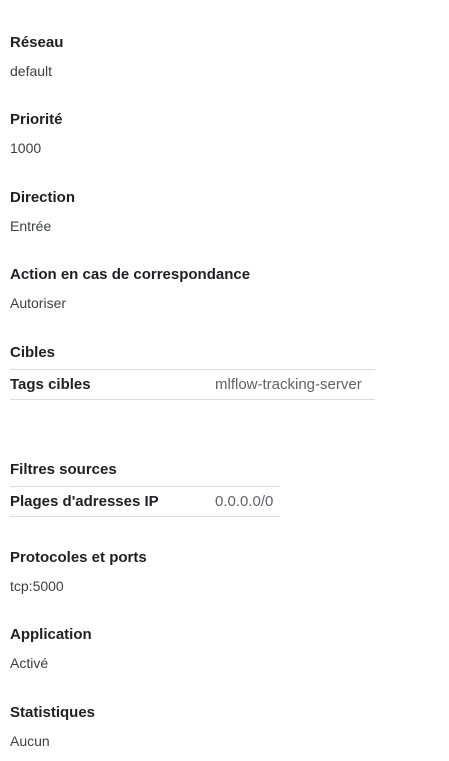 This screenshot has width=449, height=761. What do you see at coordinates (36, 57) in the screenshot?
I see `network-section: Réseau default` at bounding box center [36, 57].